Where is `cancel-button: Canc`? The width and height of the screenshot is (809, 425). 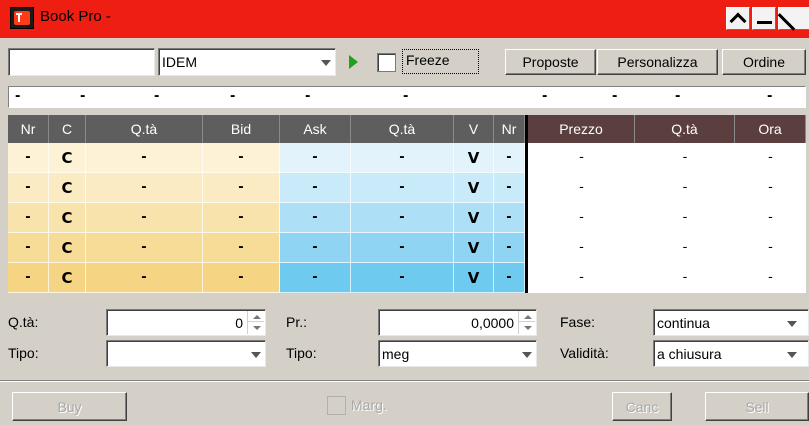 cancel-button: Canc is located at coordinates (642, 406).